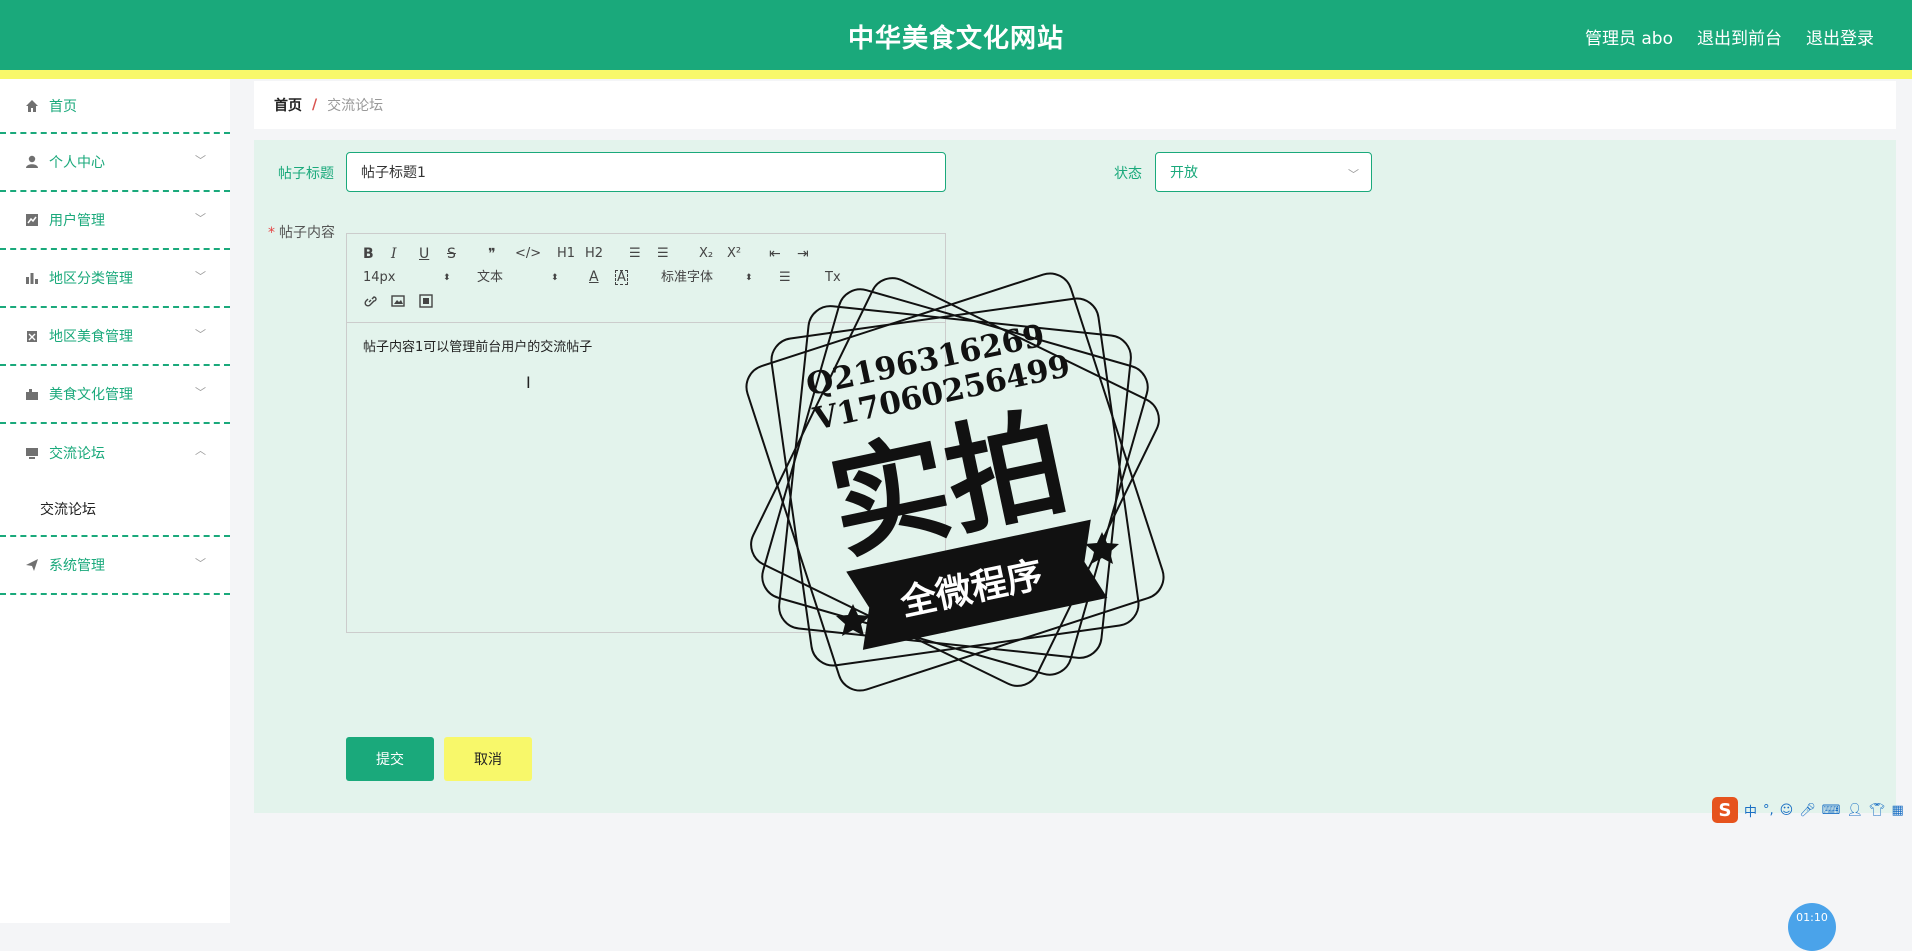 The image size is (1912, 951). What do you see at coordinates (32, 106) in the screenshot?
I see `home-icon` at bounding box center [32, 106].